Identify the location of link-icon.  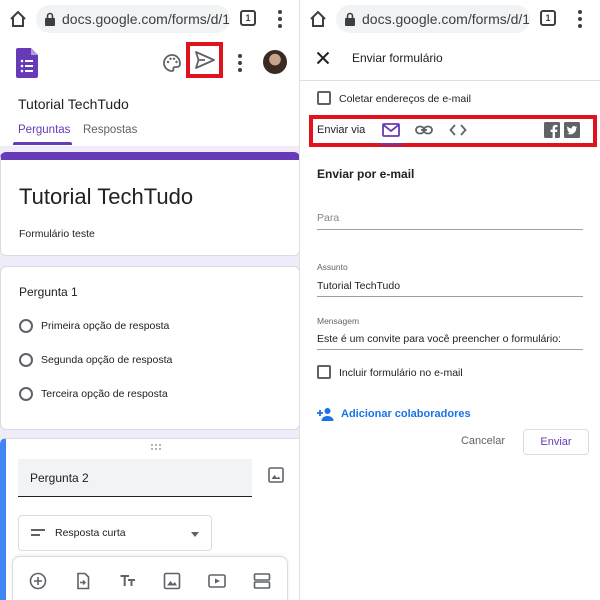
(424, 130).